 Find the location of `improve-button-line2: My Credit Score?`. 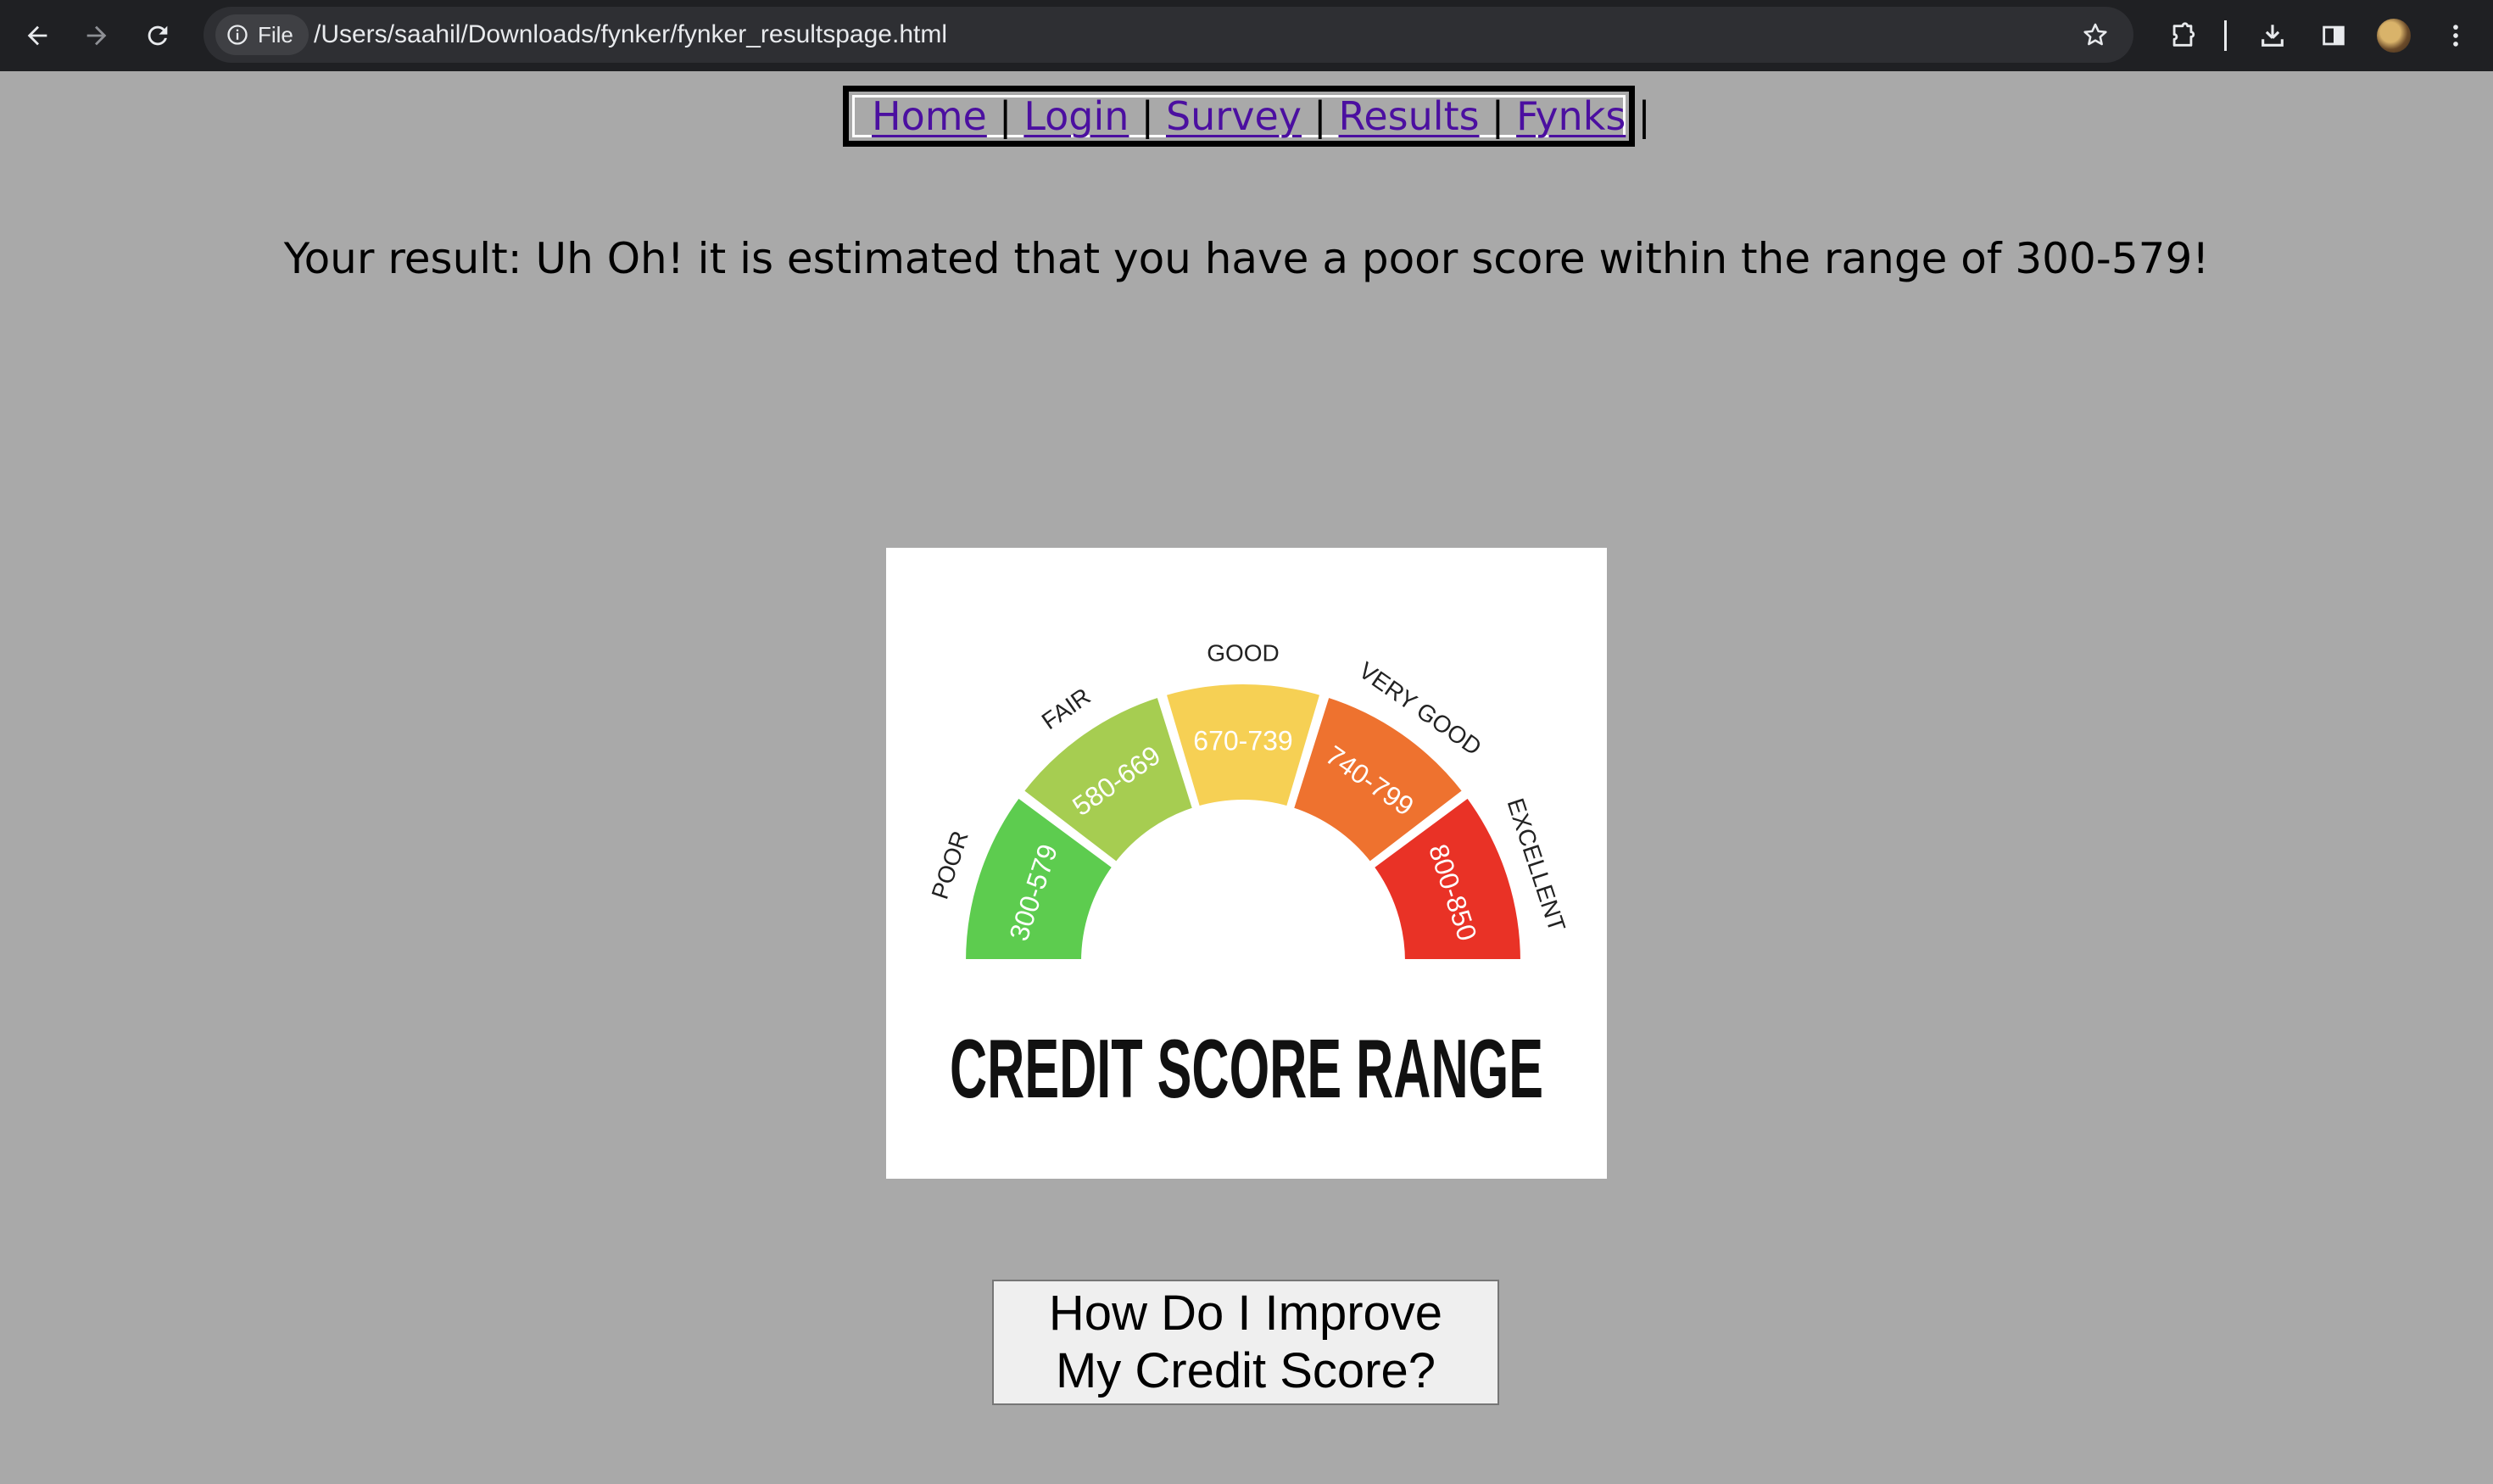

improve-button-line2: My Credit Score? is located at coordinates (1245, 1370).